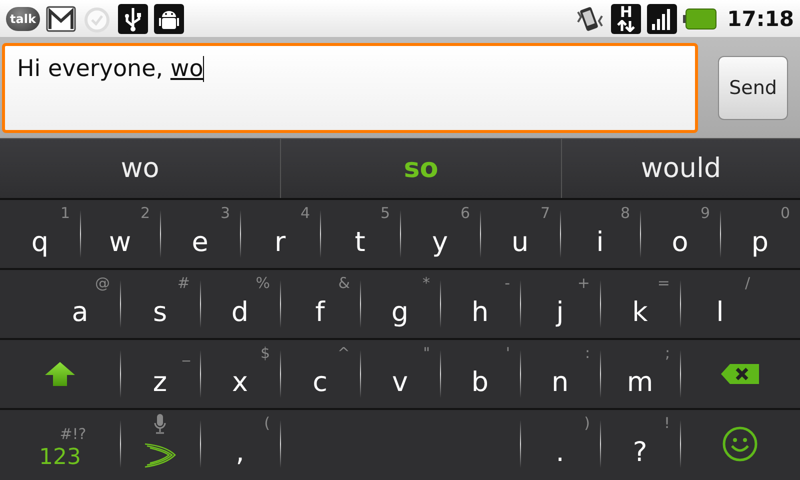 The image size is (800, 480). Describe the element at coordinates (520, 234) in the screenshot. I see `key: 7 u` at that location.